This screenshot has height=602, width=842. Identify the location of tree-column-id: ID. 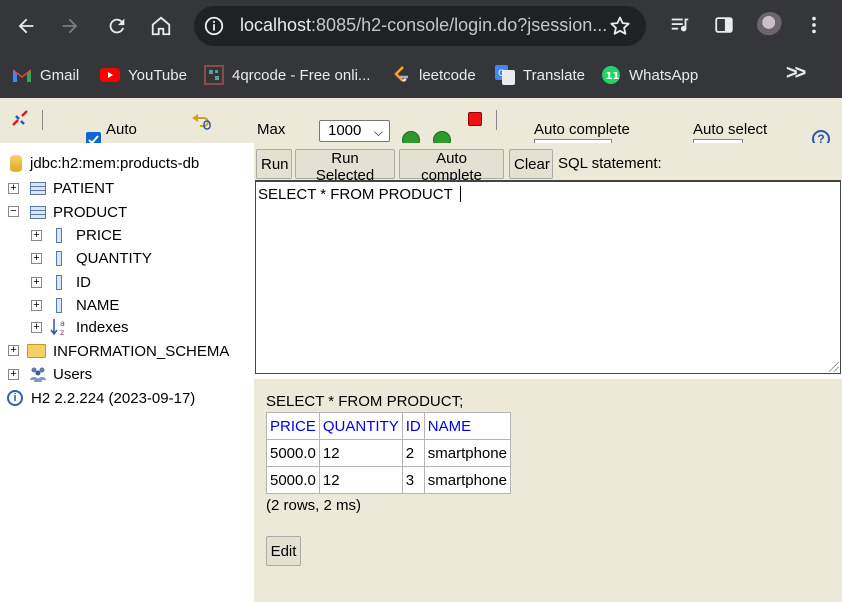
(73, 282).